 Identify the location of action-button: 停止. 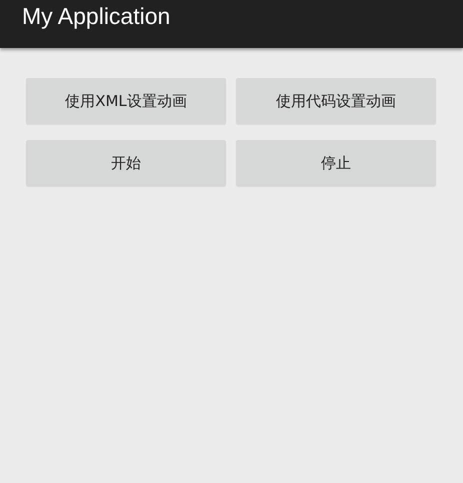
(336, 163).